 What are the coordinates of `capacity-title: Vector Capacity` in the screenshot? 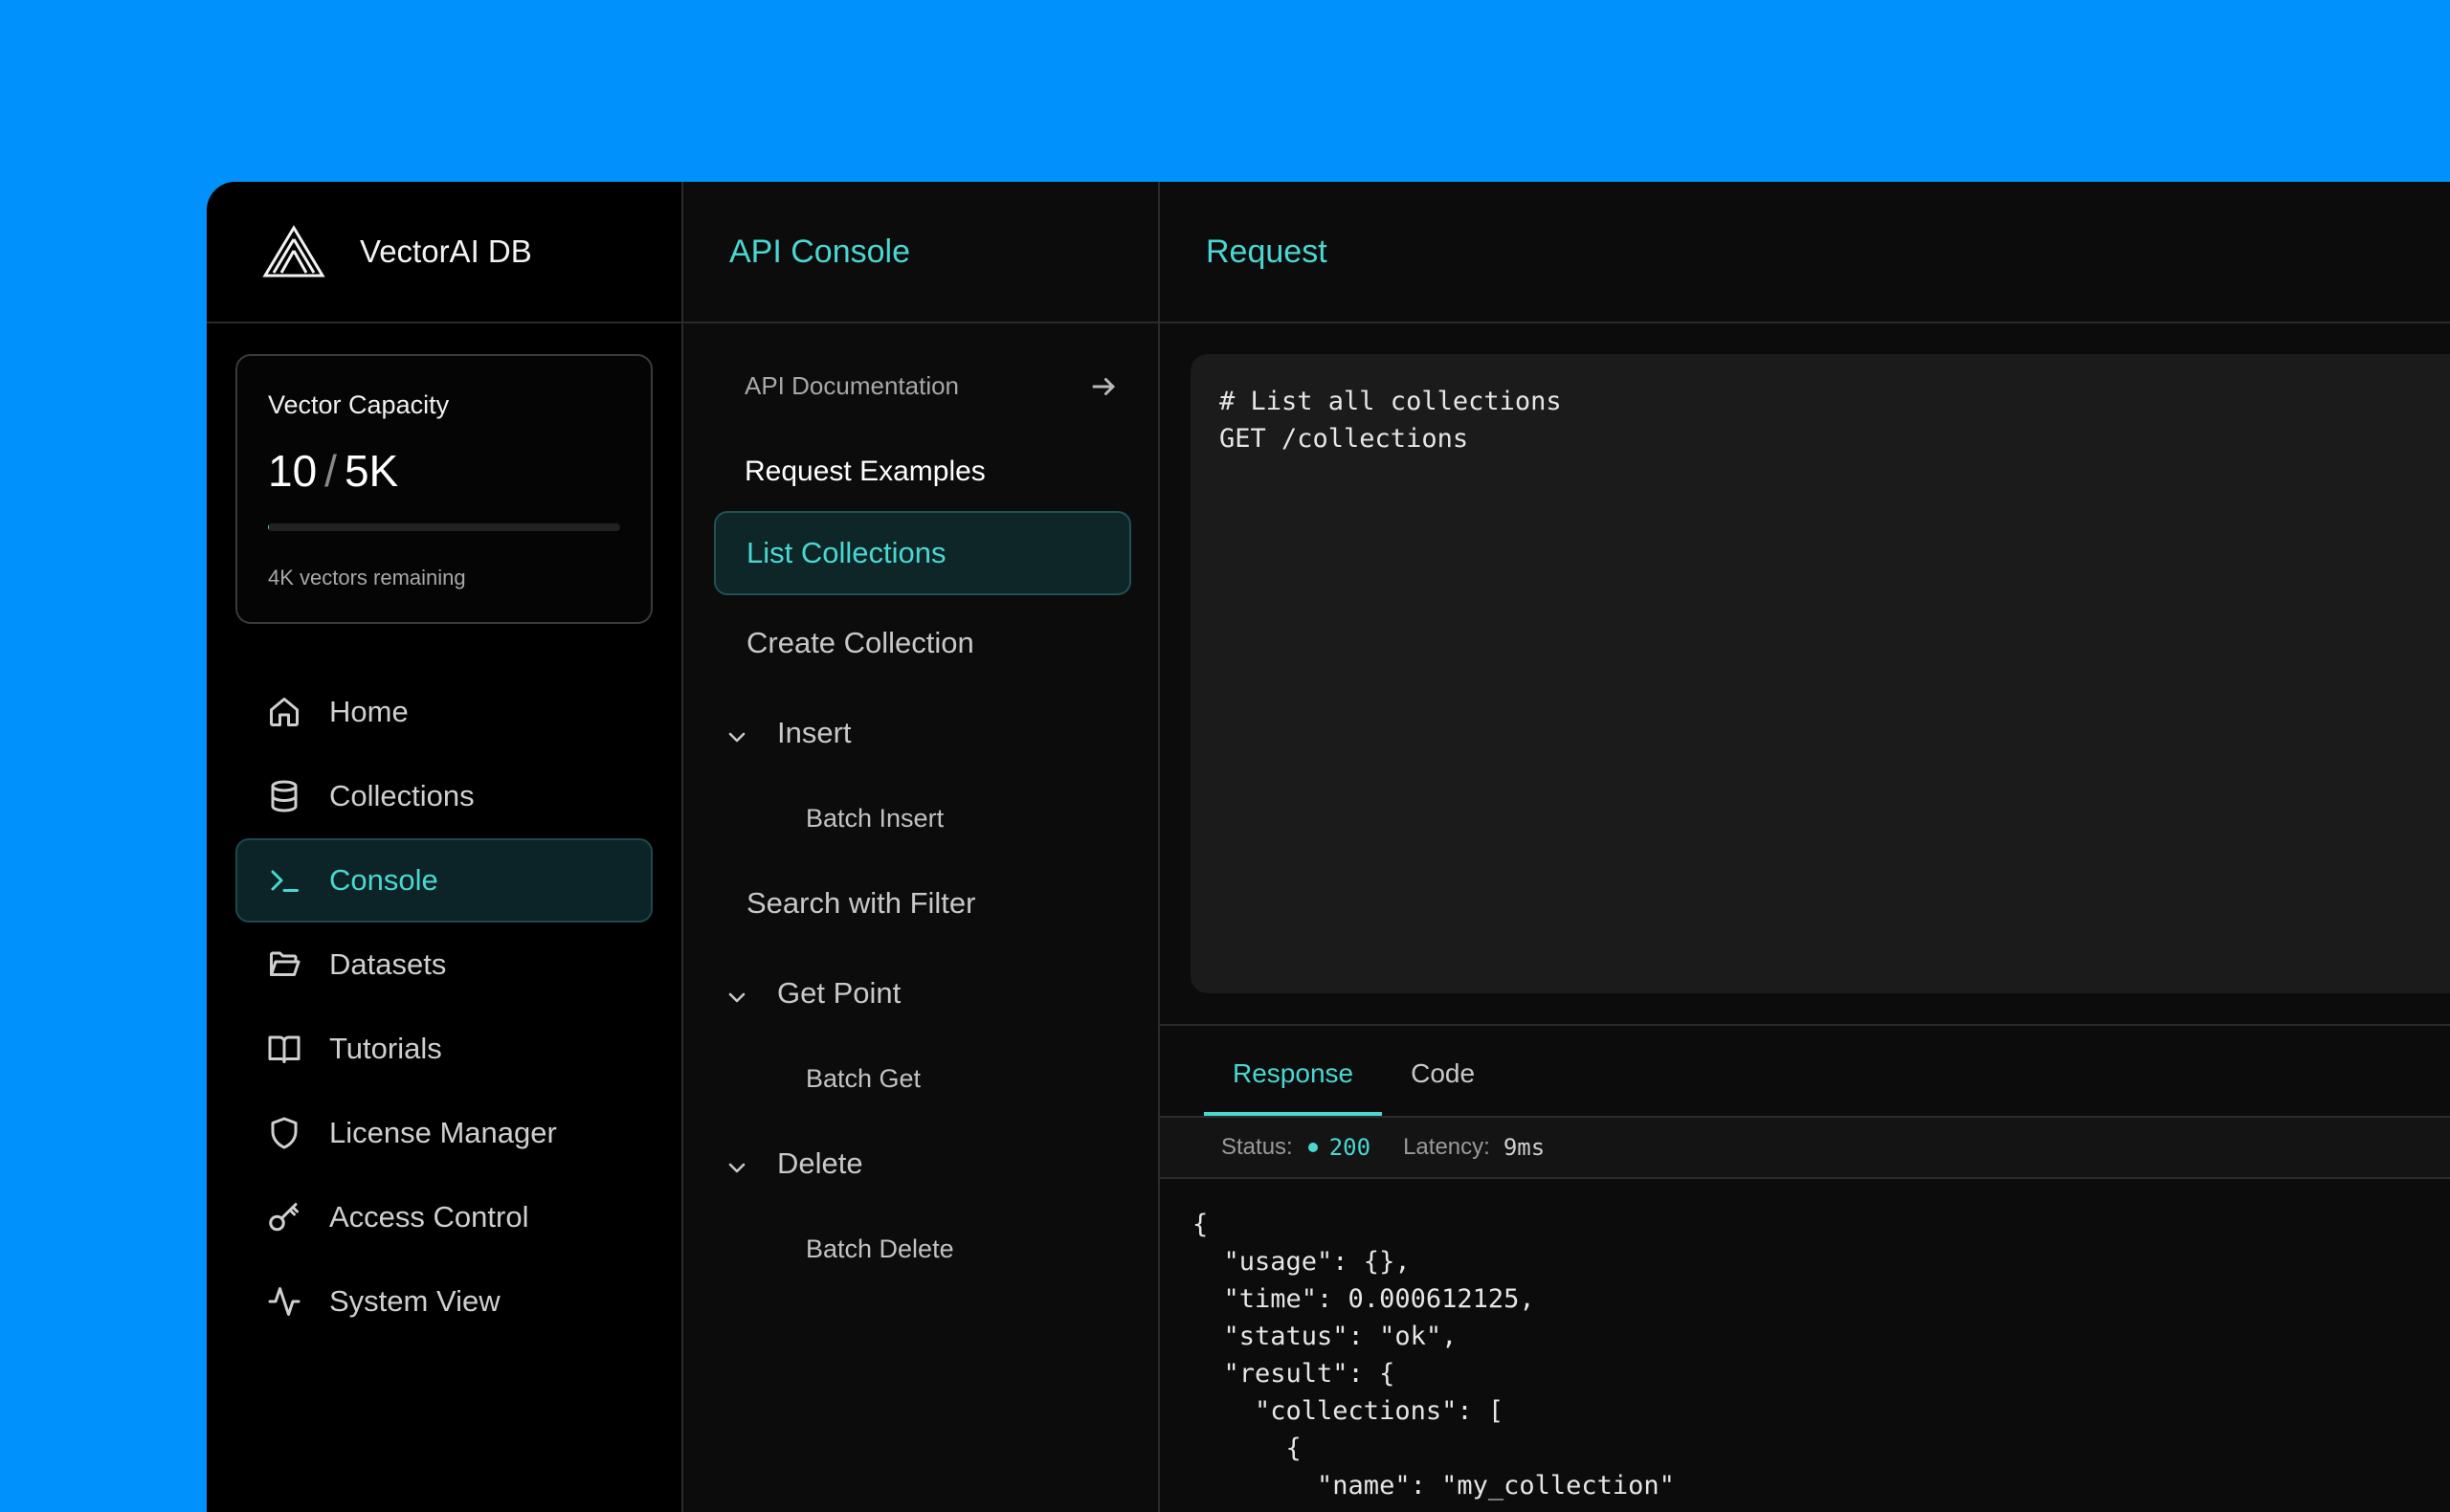 It's located at (359, 404).